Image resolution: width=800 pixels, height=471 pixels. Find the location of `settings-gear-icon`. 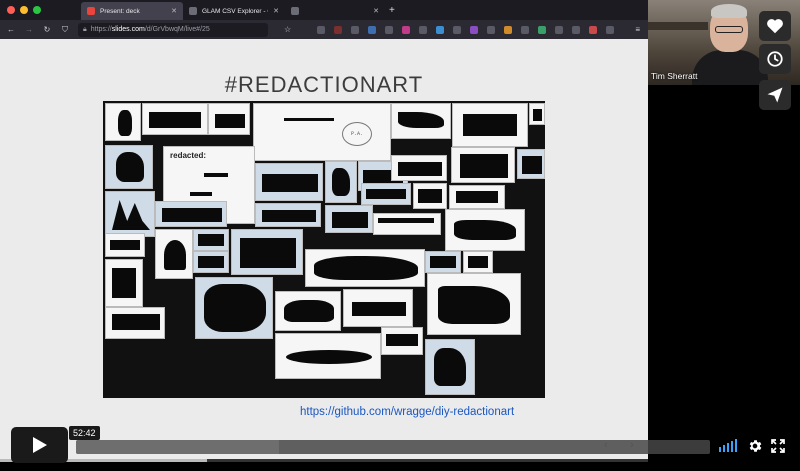

settings-gear-icon is located at coordinates (755, 446).